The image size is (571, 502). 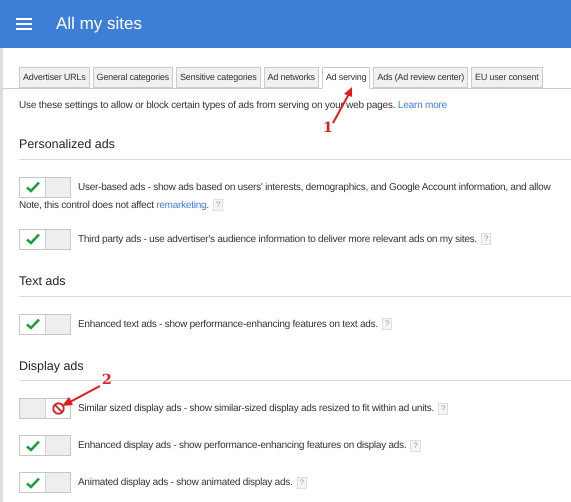 What do you see at coordinates (295, 147) in the screenshot?
I see `section-heading: Personalized ads` at bounding box center [295, 147].